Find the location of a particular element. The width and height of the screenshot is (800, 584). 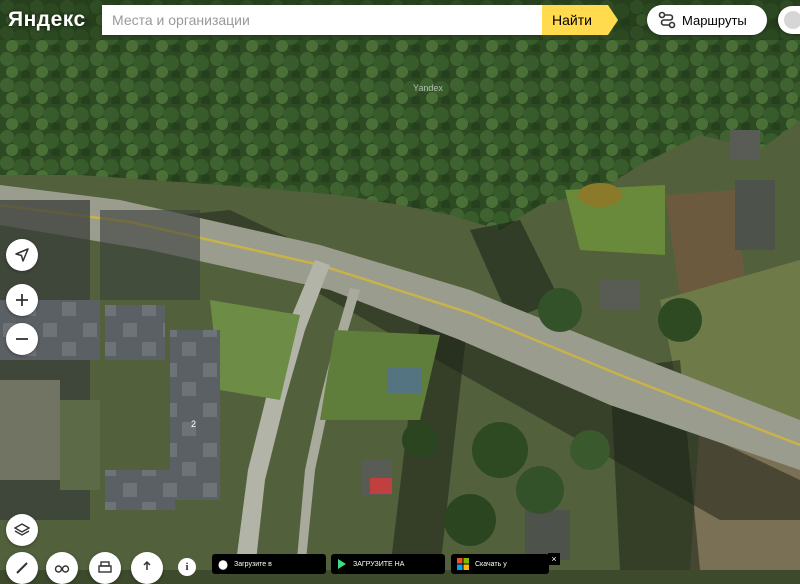

info-icon: i is located at coordinates (187, 567).